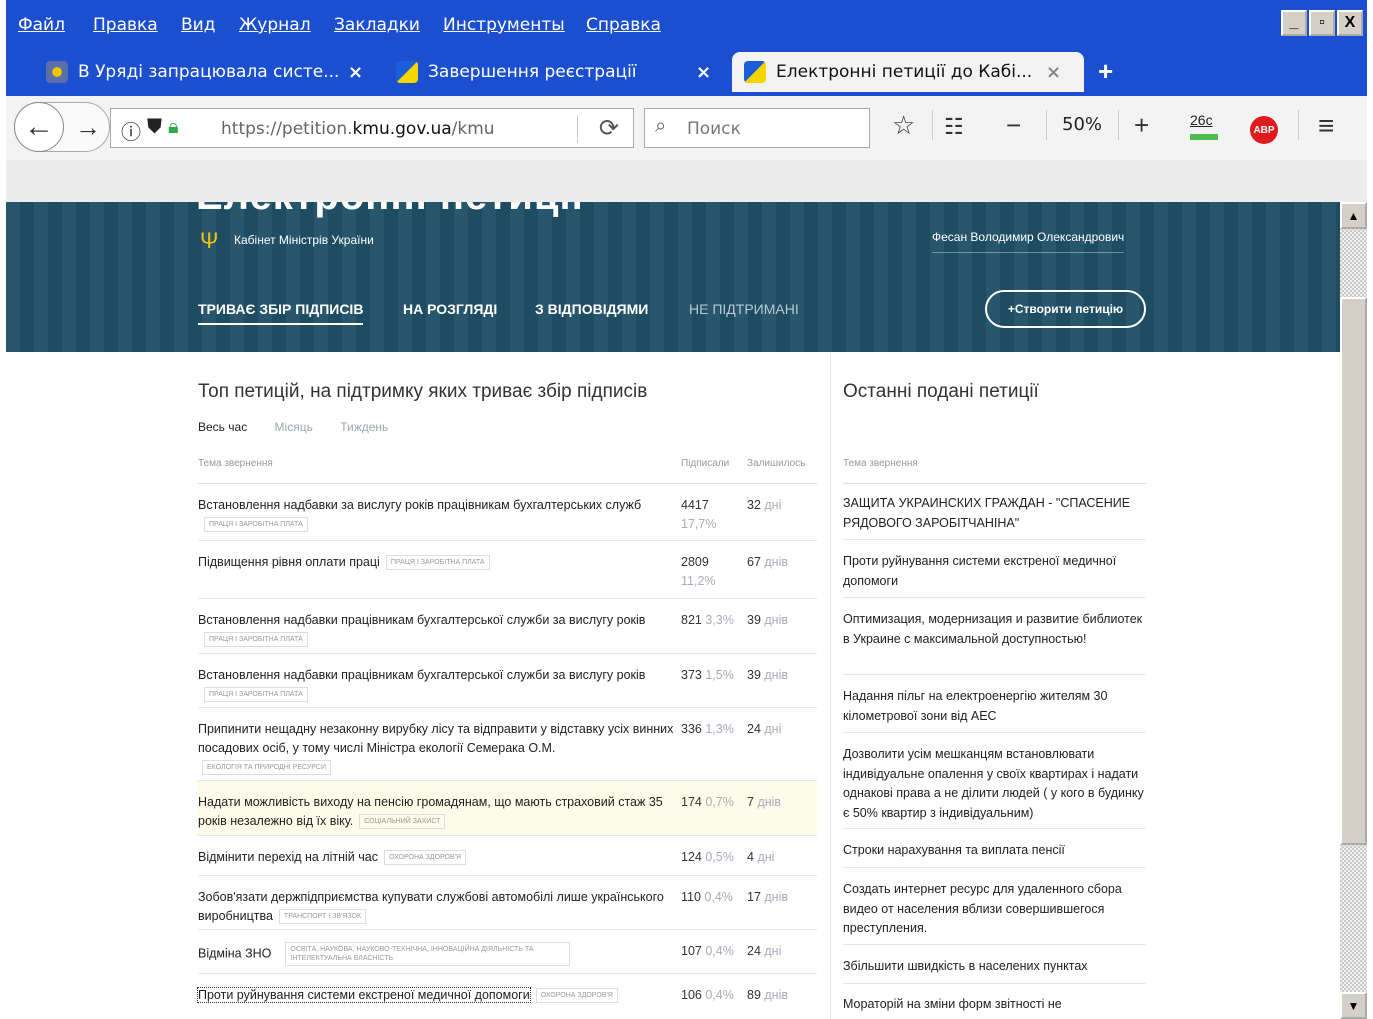  I want to click on petition-tag: соціальний захист, so click(402, 822).